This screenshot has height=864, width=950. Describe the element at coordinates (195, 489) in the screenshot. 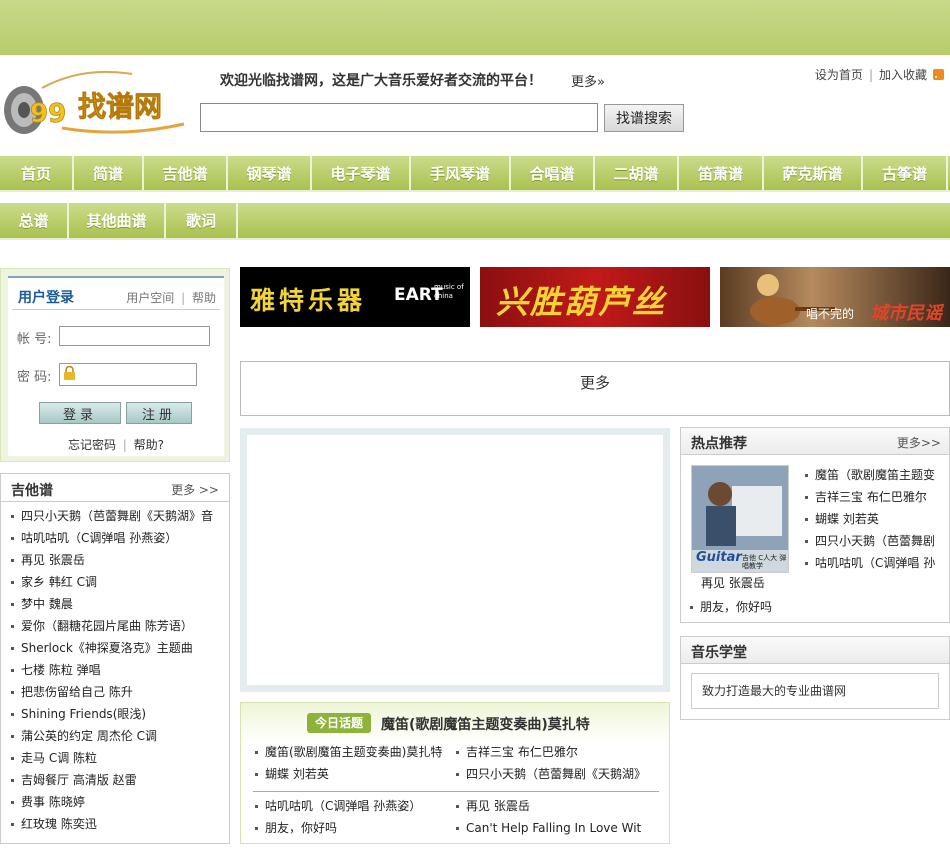

I see `guitar-more-link: 更多 >>` at that location.